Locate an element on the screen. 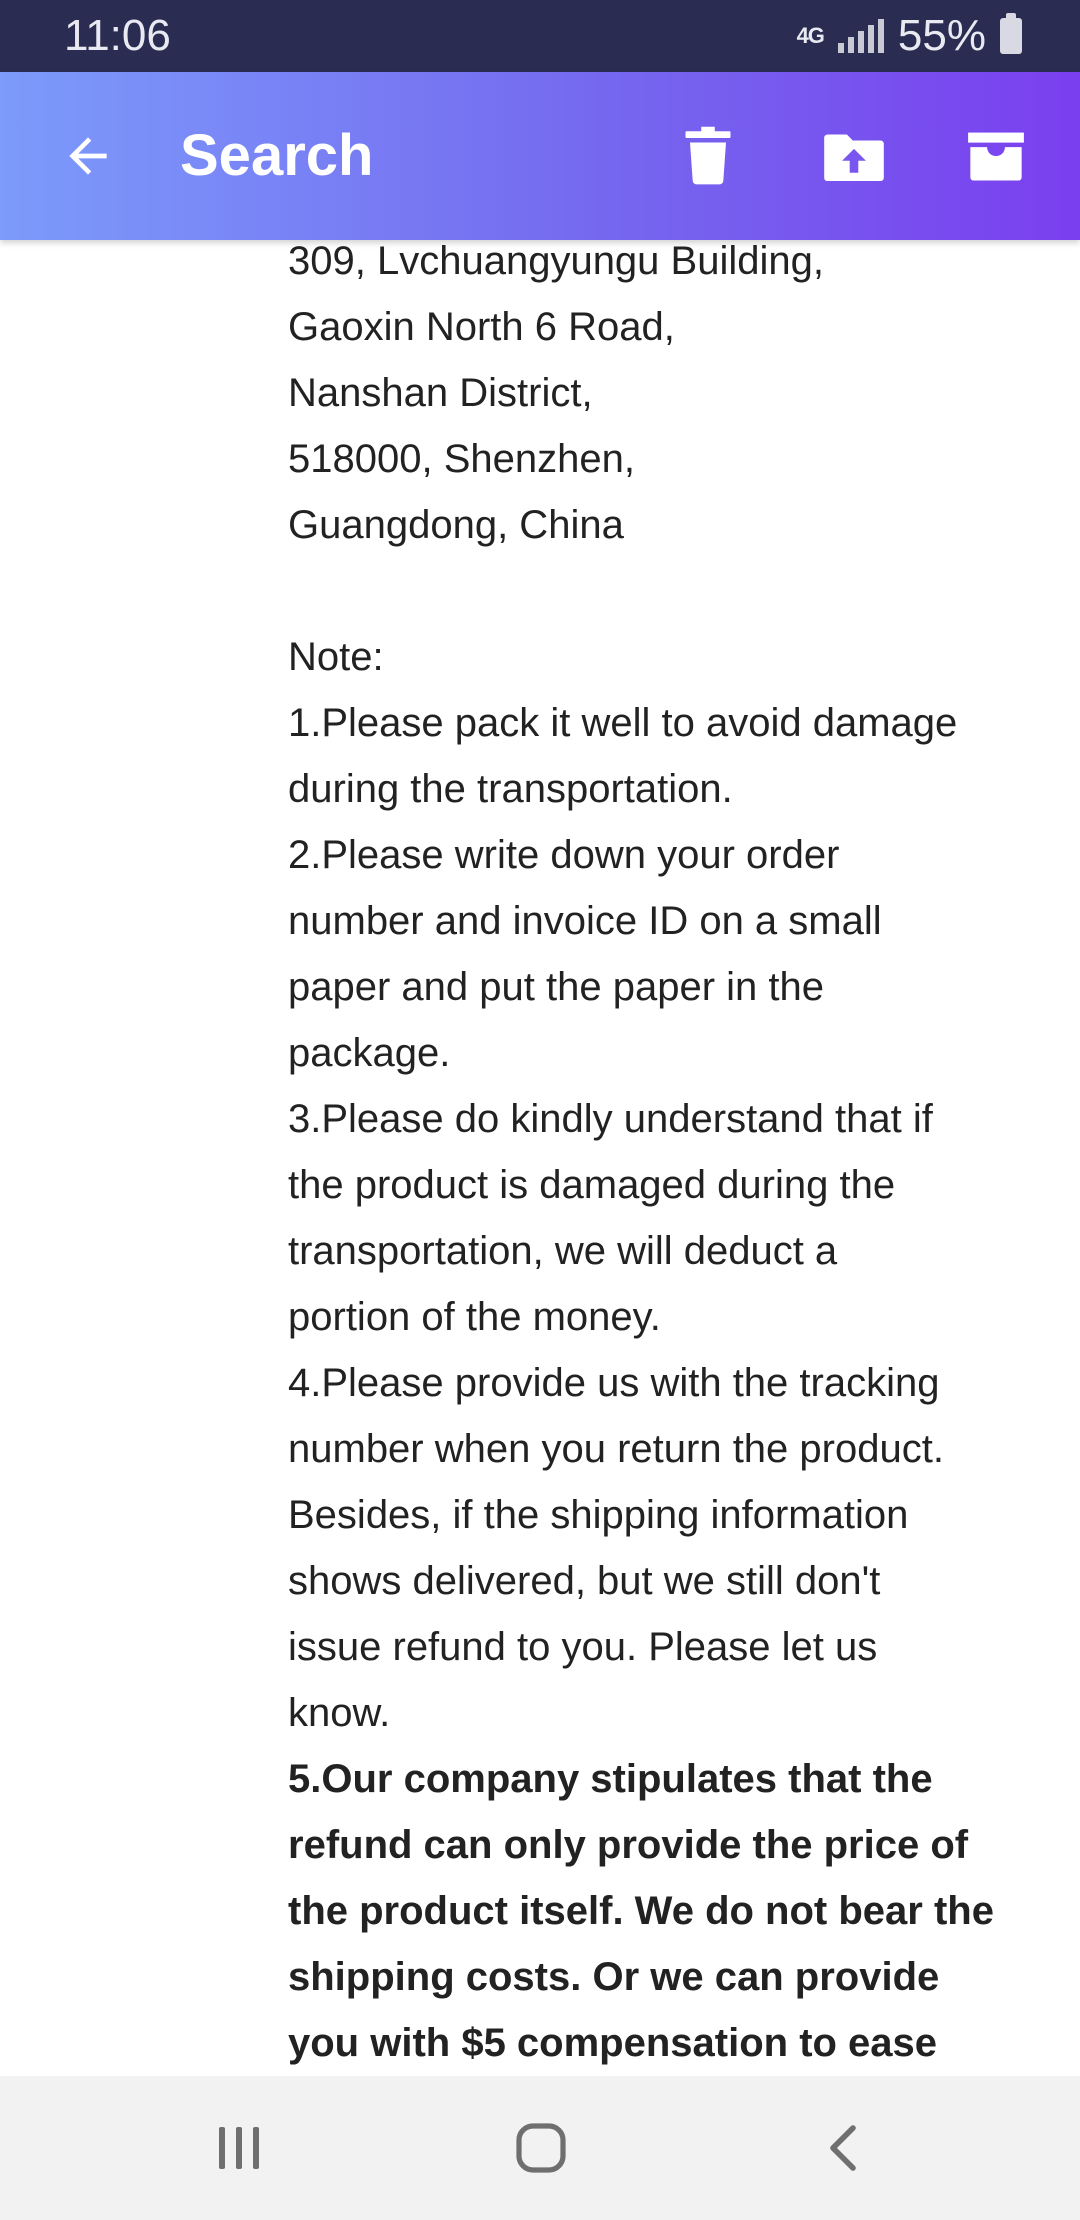 The height and width of the screenshot is (2220, 1080). back-button is located at coordinates (88, 156).